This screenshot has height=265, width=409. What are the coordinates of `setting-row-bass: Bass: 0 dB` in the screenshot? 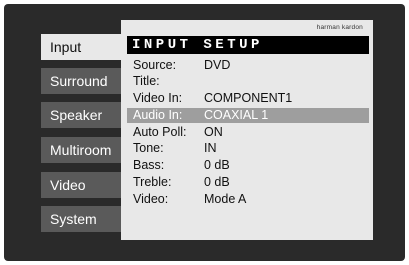 It's located at (248, 165).